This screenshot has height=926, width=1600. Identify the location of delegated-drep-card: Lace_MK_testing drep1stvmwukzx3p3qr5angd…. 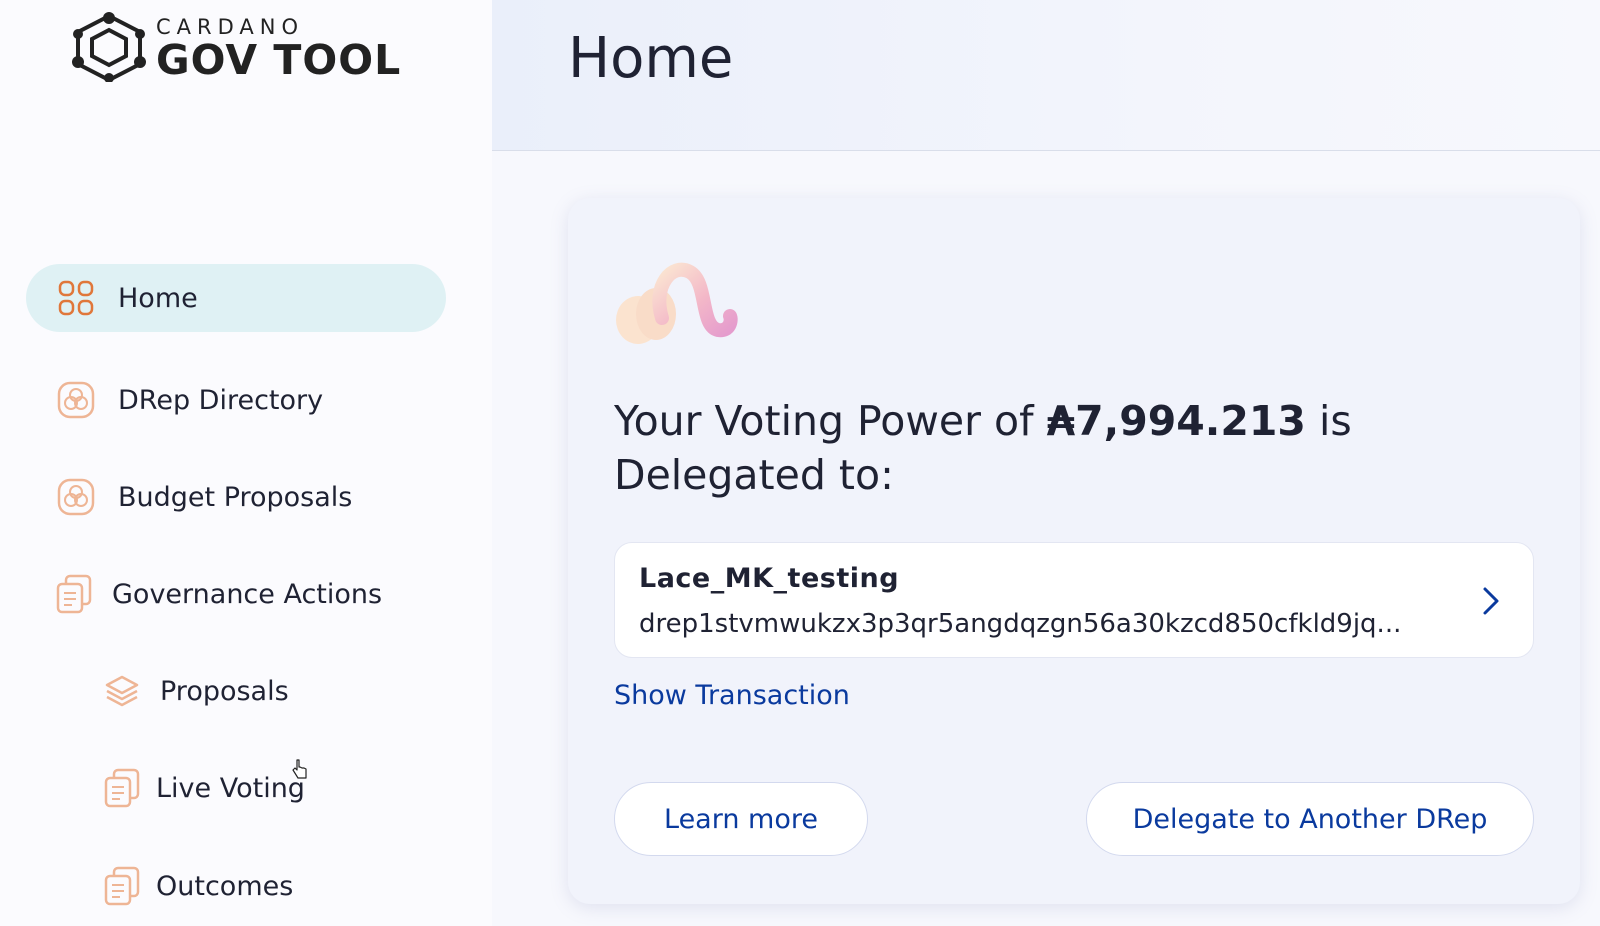
(1074, 600).